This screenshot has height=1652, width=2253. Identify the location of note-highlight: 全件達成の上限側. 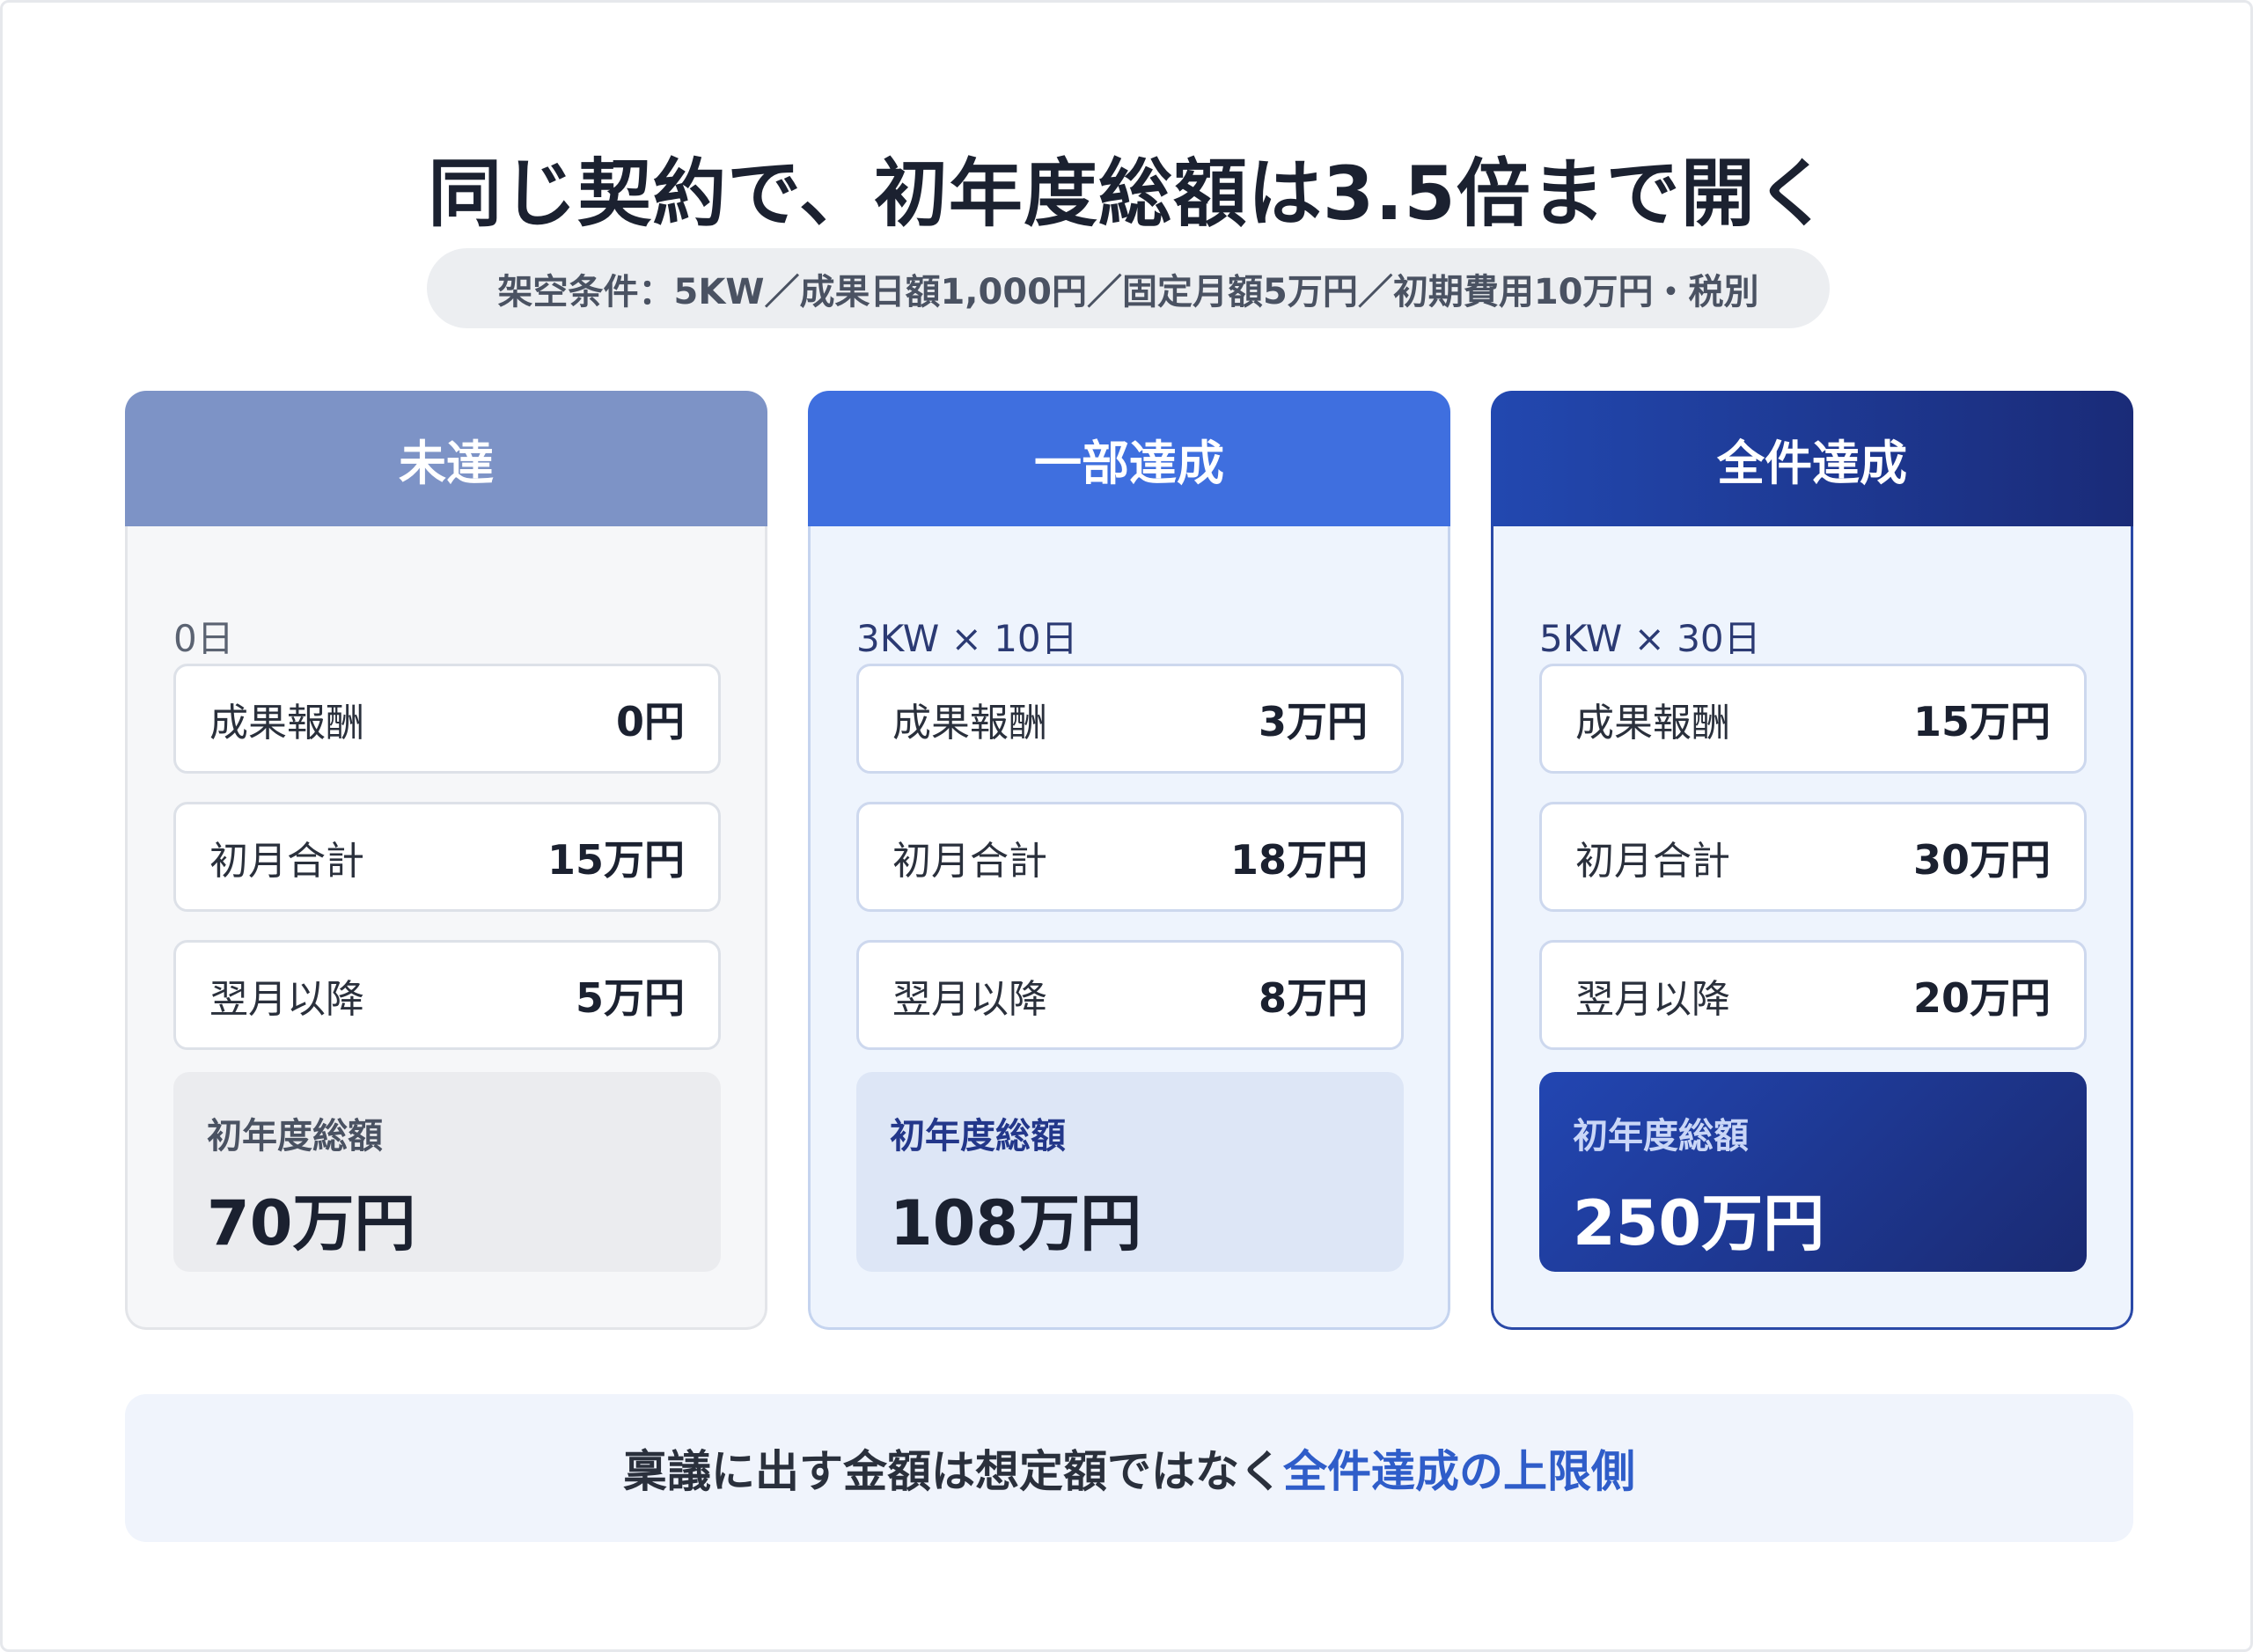
(1459, 1471).